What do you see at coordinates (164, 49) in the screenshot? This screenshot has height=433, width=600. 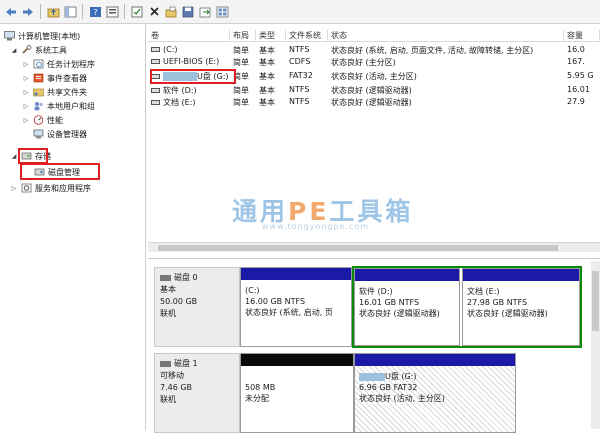 I see `volume-name: (C:)` at bounding box center [164, 49].